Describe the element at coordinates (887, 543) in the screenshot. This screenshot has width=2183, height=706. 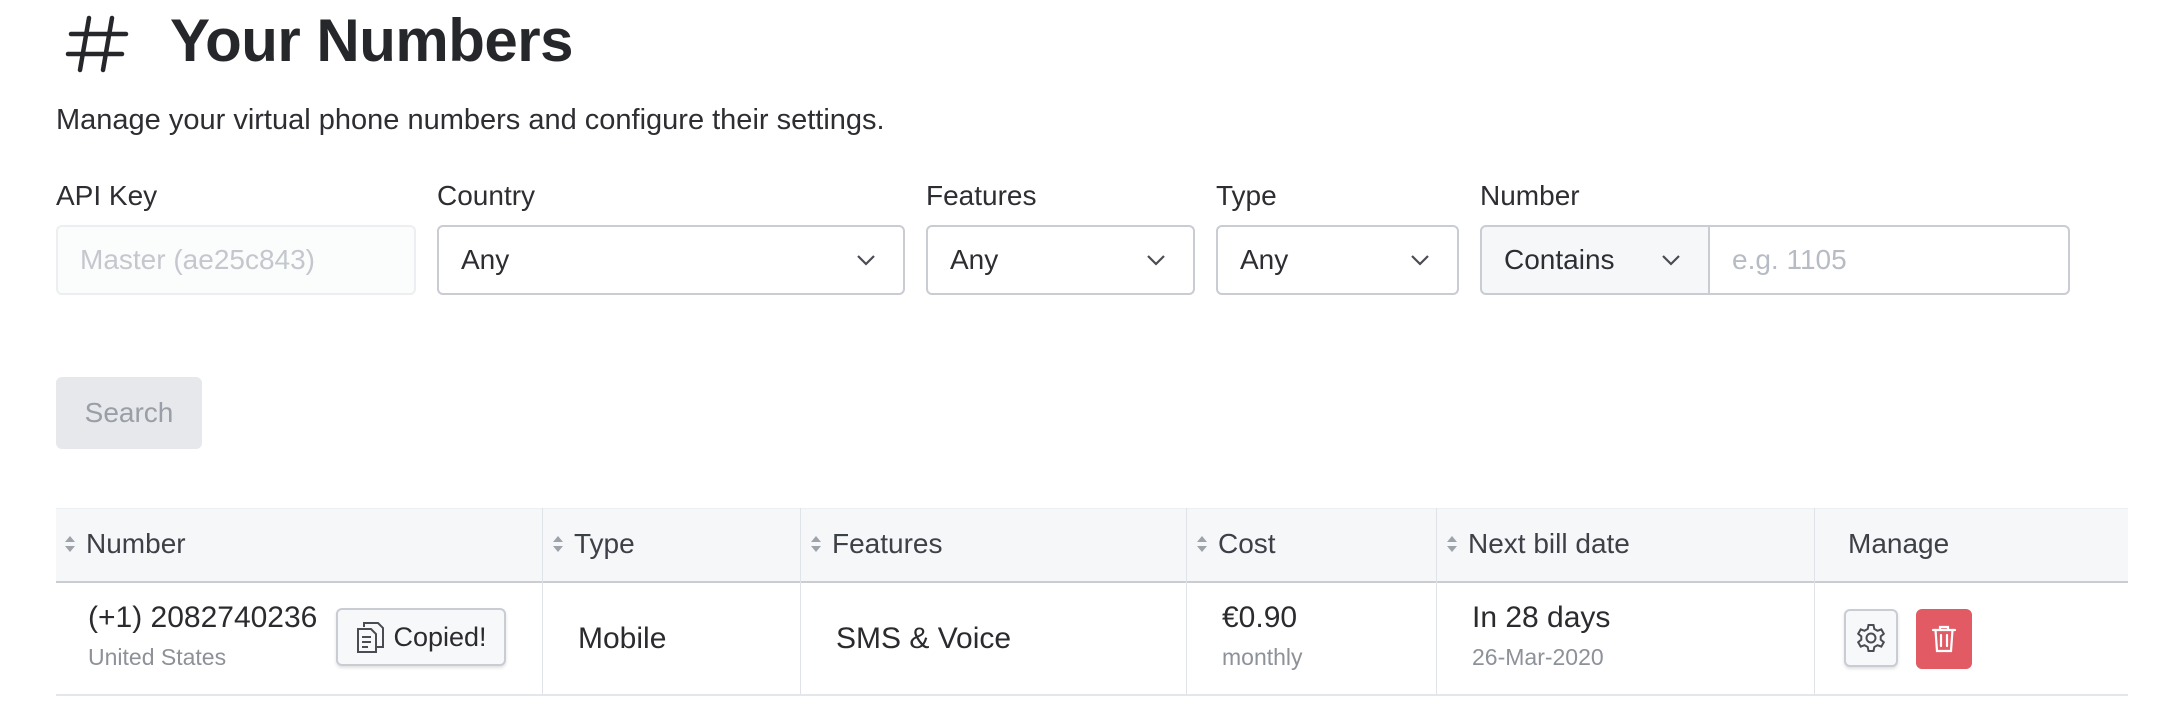
I see `column-header-label: Features` at that location.